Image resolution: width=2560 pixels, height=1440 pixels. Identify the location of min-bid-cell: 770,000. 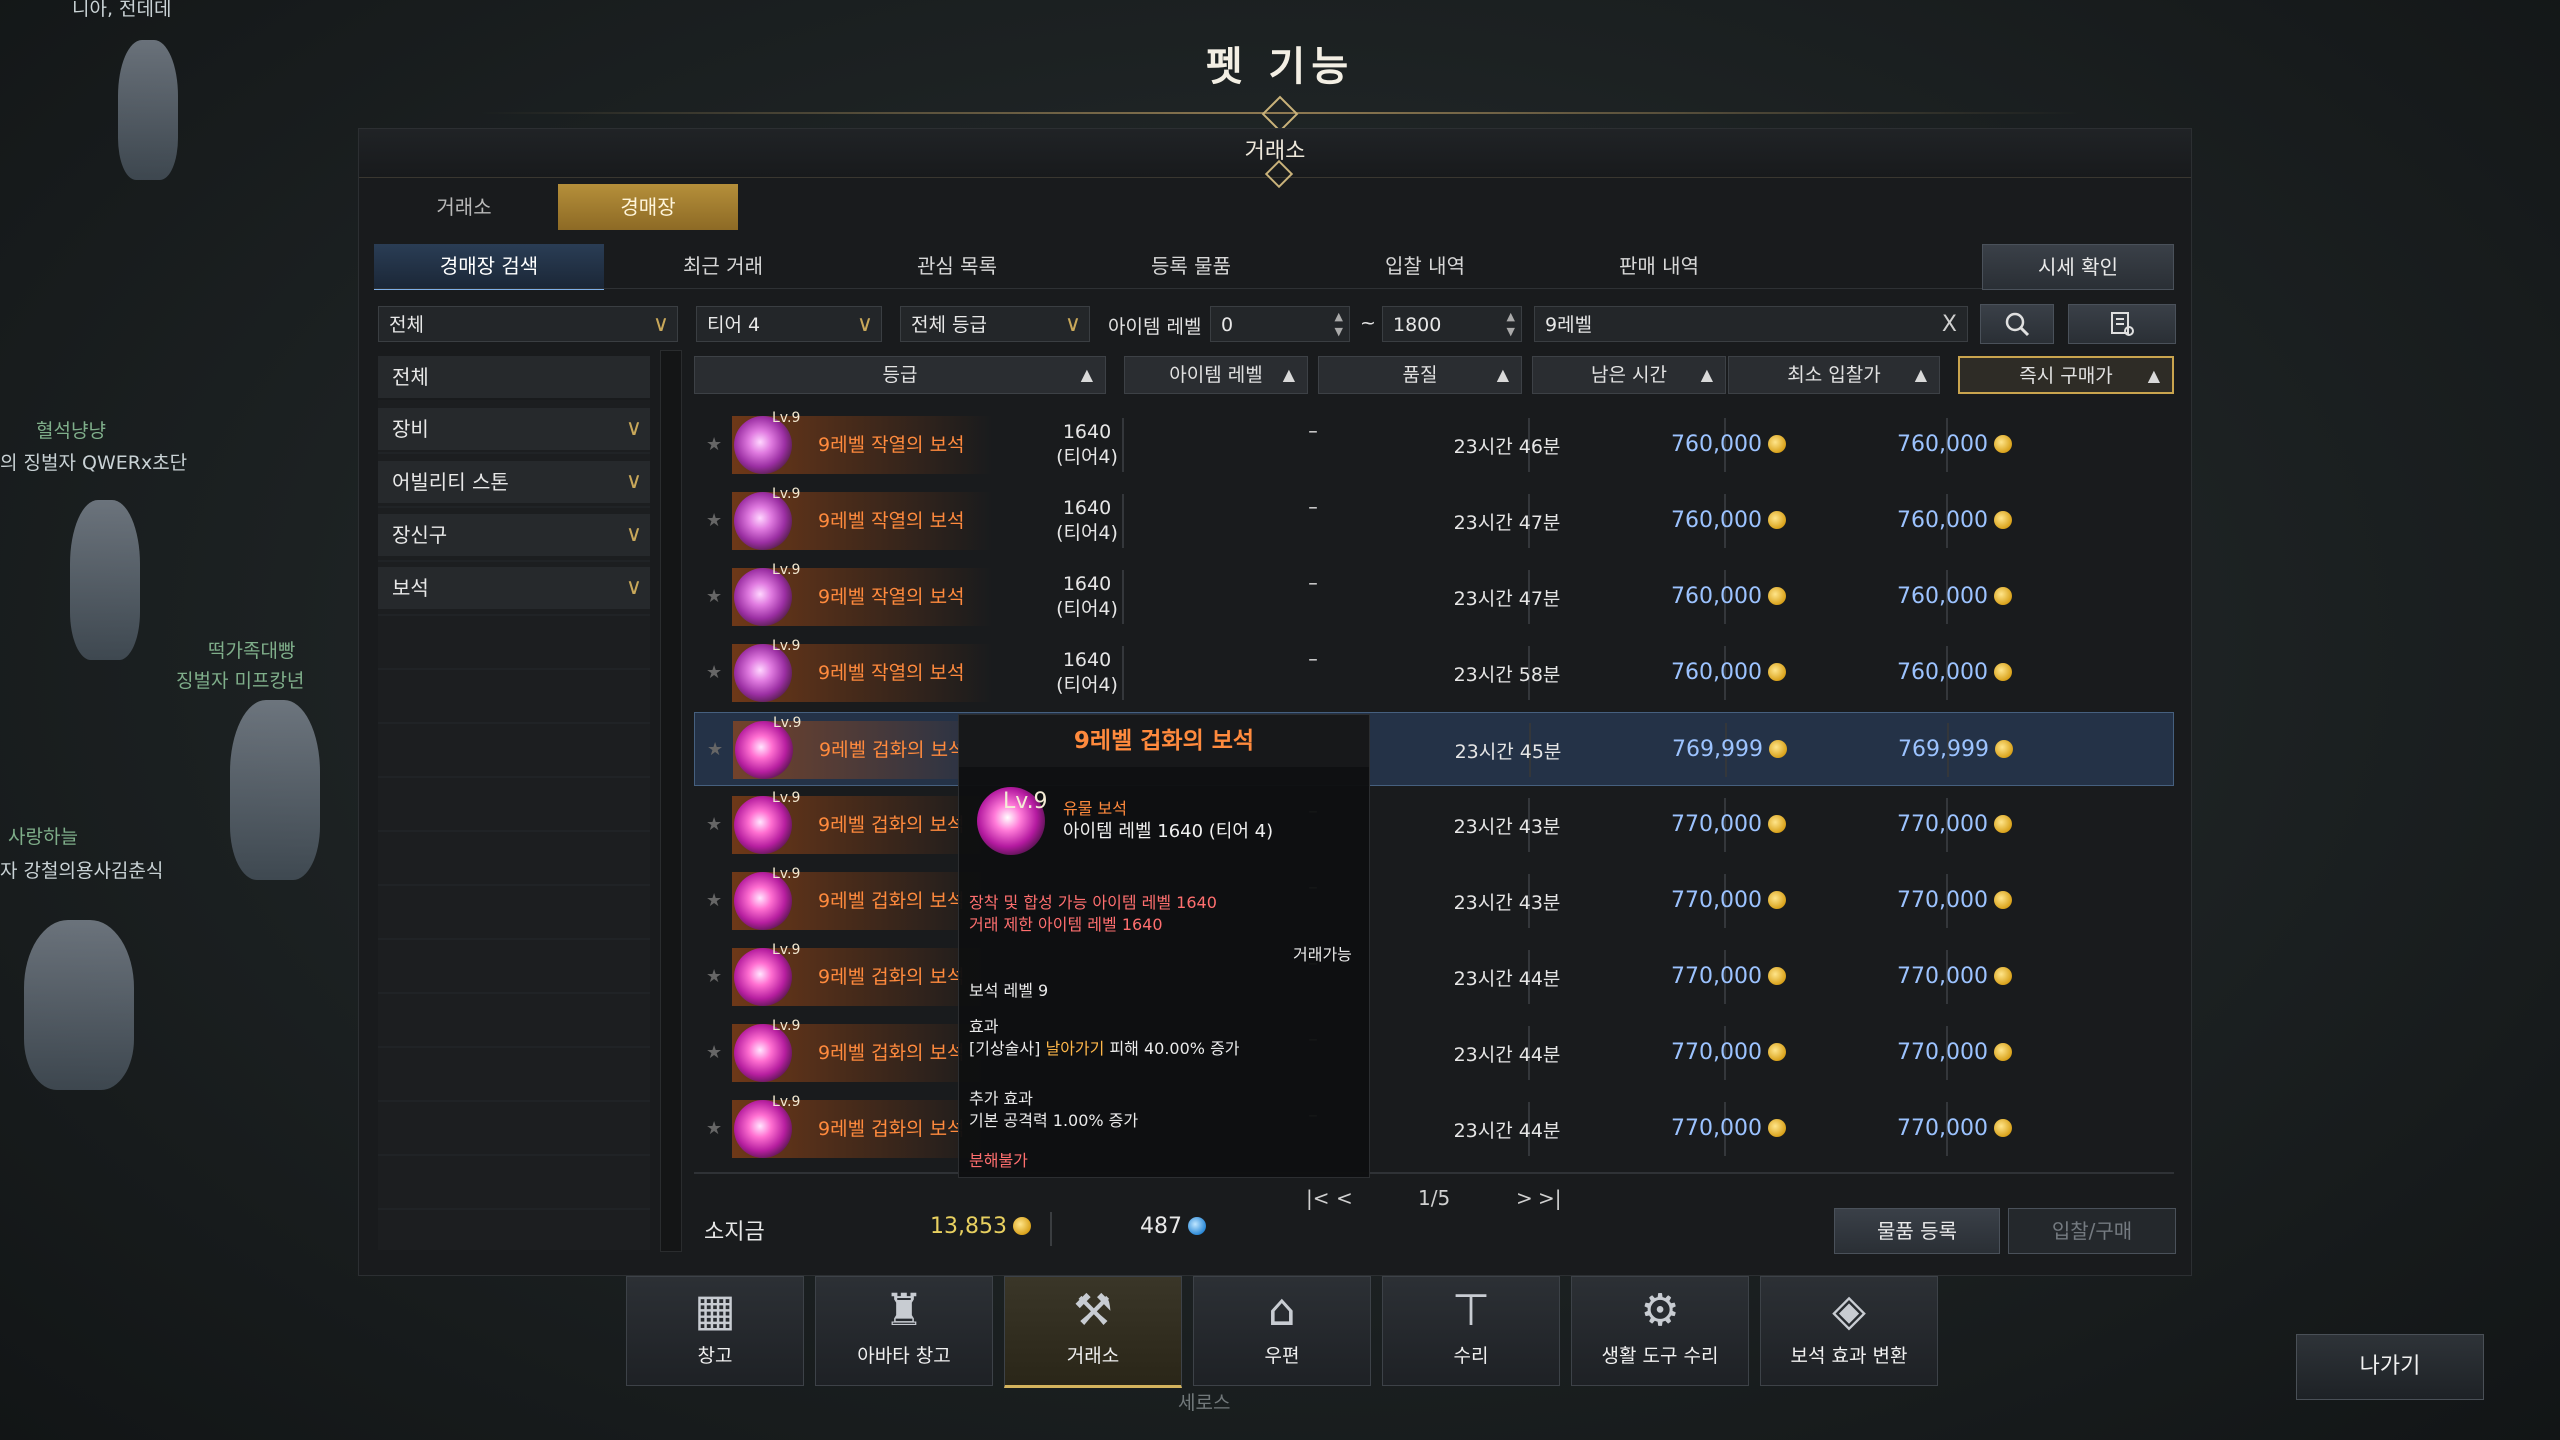
(1696, 1052).